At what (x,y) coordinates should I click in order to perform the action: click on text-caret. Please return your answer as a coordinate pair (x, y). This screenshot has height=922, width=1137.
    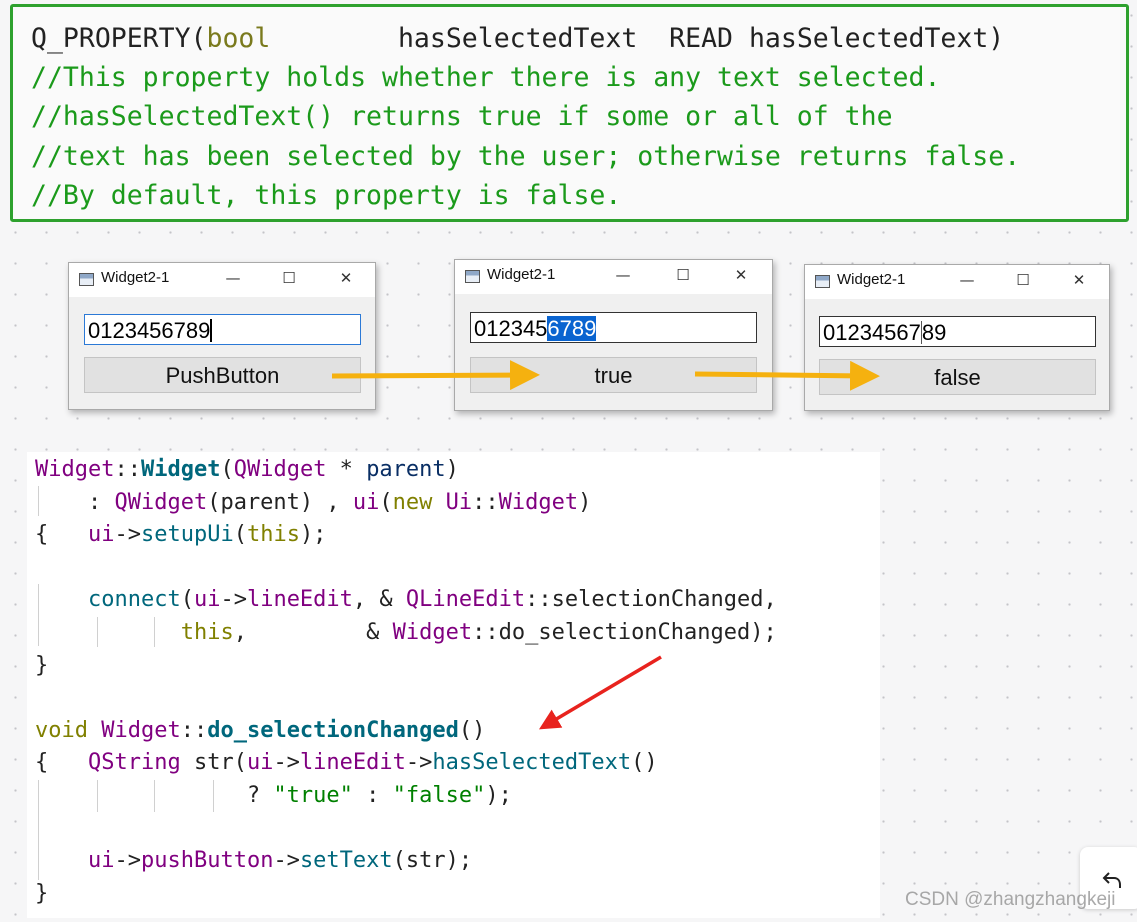
    Looking at the image, I should click on (211, 330).